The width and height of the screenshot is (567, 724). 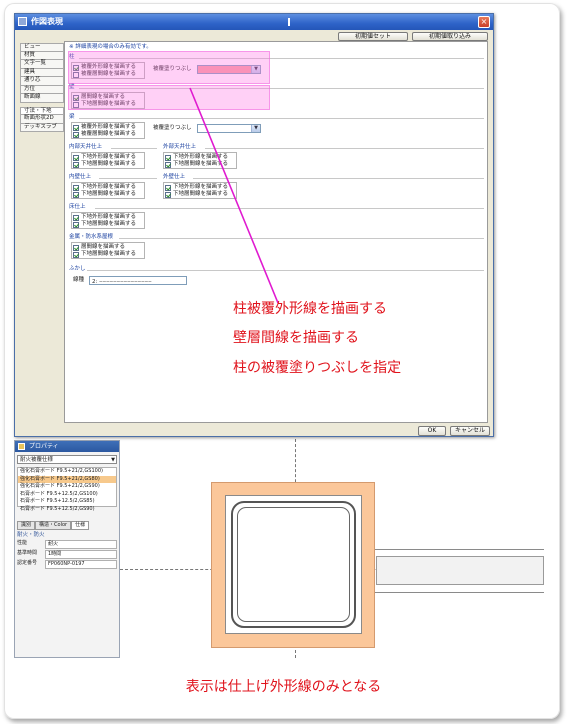 I want to click on annotation-line-2: 壁層間線を描画する, so click(x=296, y=338).